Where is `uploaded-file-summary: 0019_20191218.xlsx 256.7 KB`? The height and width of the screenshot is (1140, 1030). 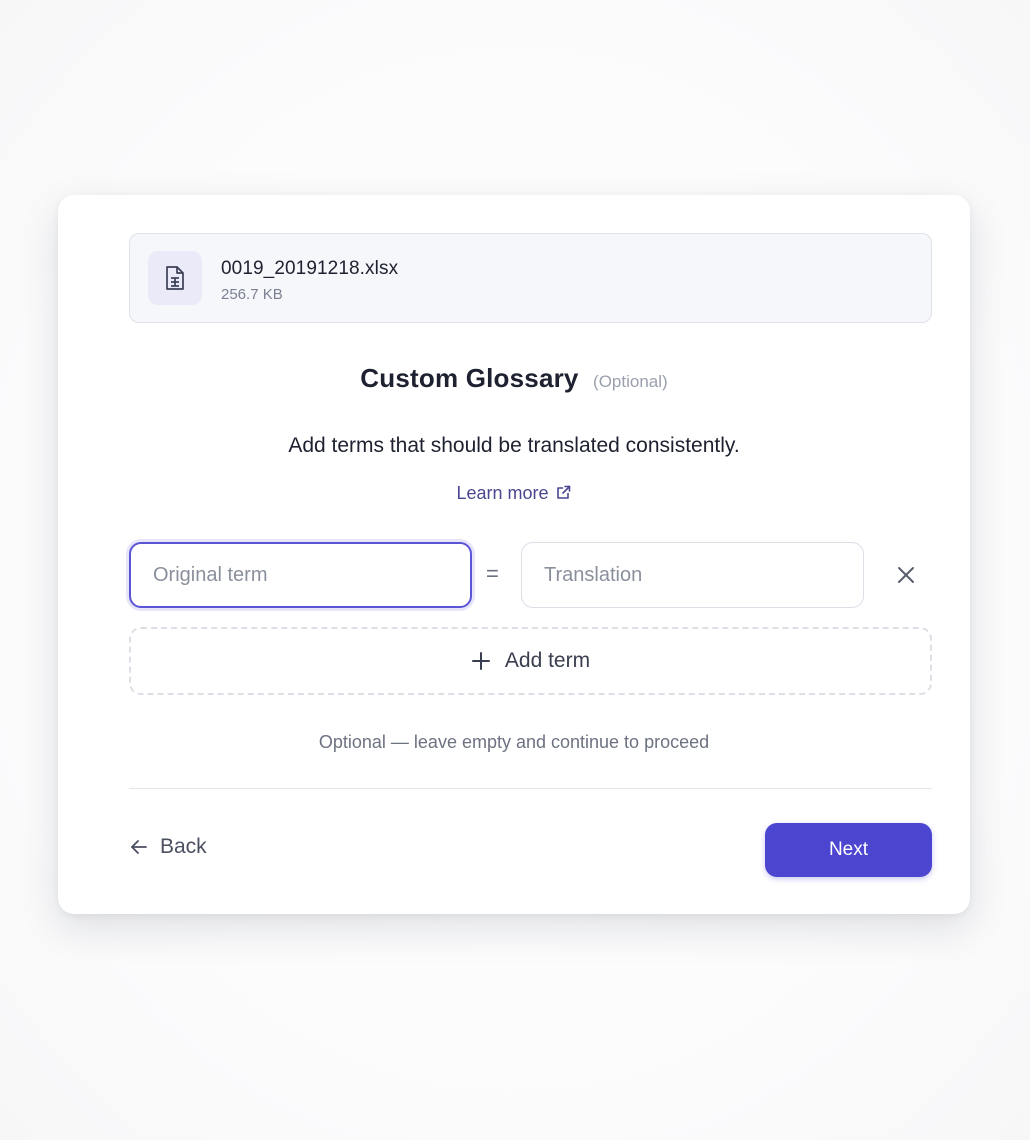
uploaded-file-summary: 0019_20191218.xlsx 256.7 KB is located at coordinates (530, 278).